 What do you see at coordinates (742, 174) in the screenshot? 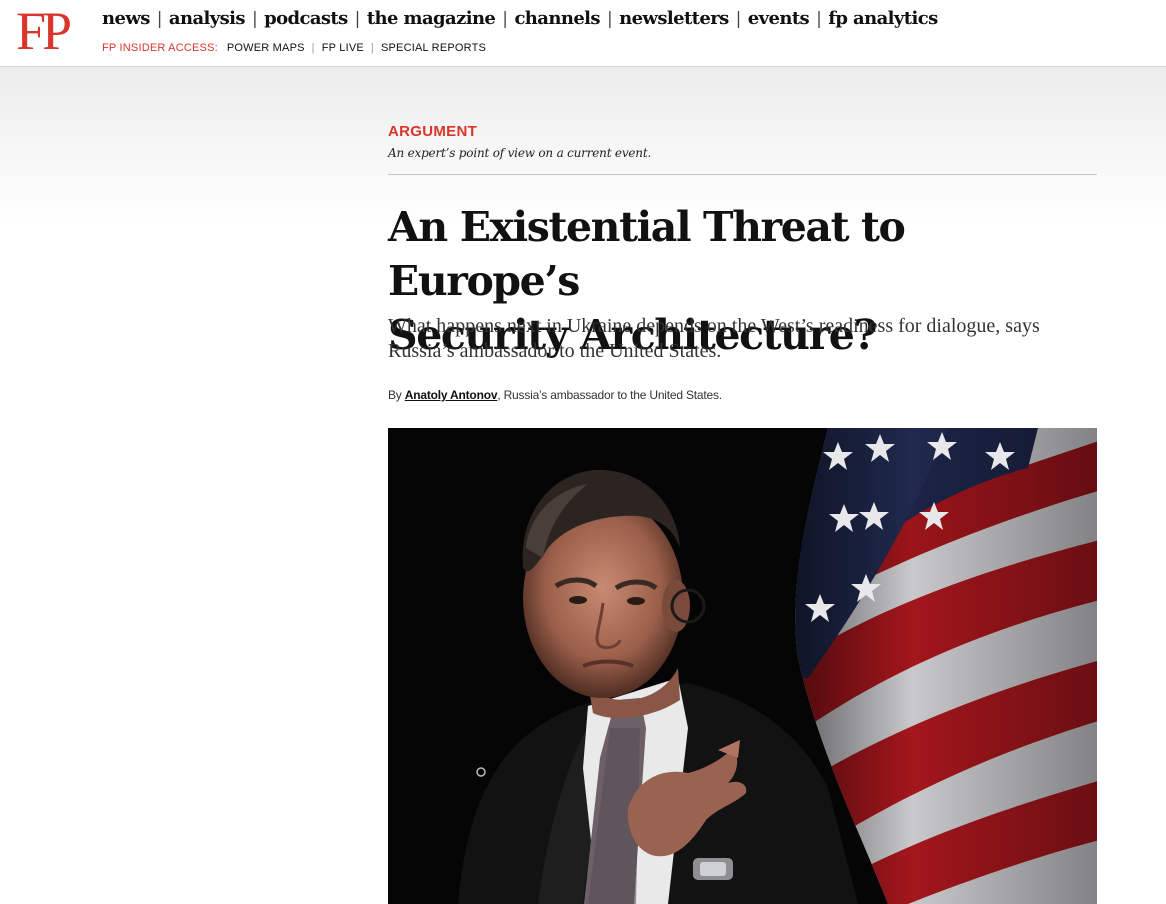
I see `divider` at bounding box center [742, 174].